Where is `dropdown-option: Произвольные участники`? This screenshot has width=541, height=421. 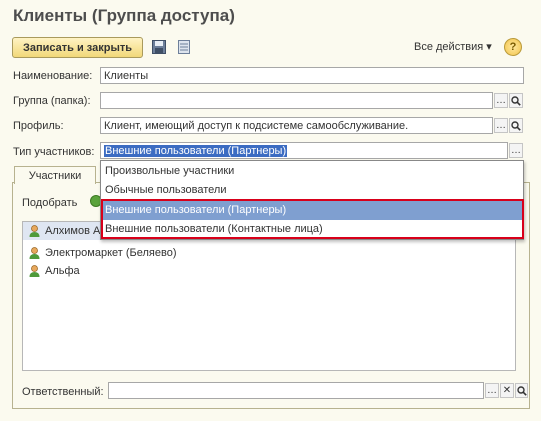
dropdown-option: Произвольные участники is located at coordinates (312, 171).